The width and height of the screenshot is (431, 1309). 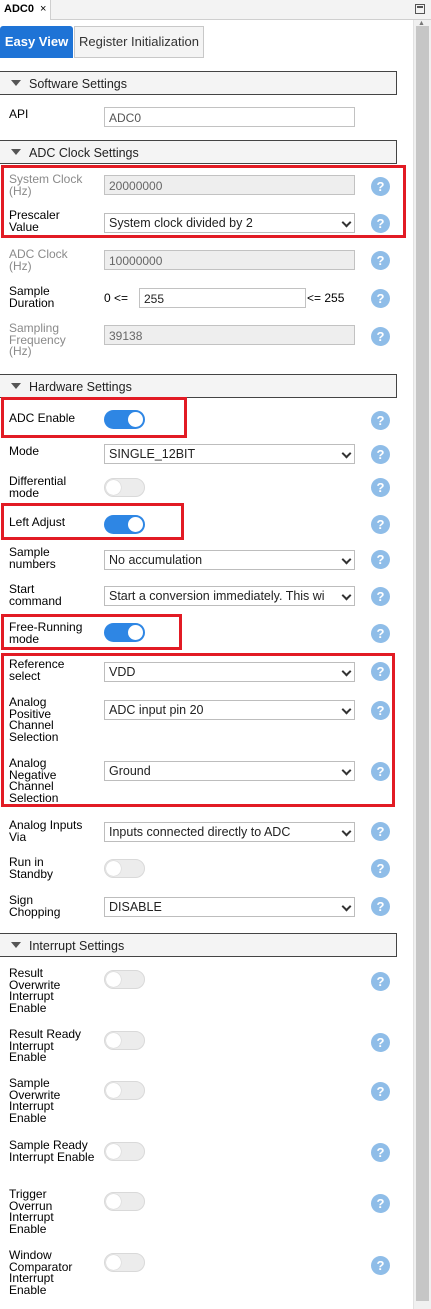 What do you see at coordinates (35, 595) in the screenshot?
I see `start-command-label: Start command` at bounding box center [35, 595].